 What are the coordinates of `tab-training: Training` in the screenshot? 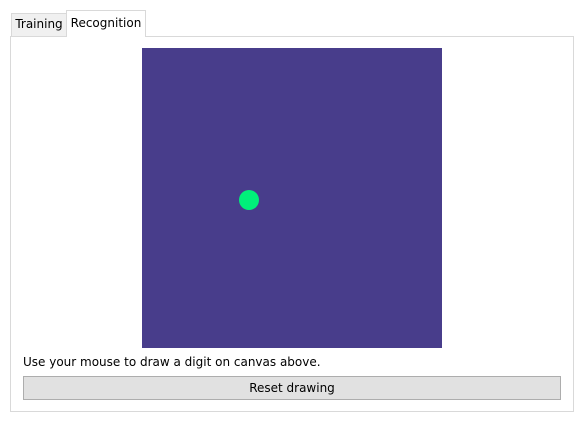 It's located at (39, 24).